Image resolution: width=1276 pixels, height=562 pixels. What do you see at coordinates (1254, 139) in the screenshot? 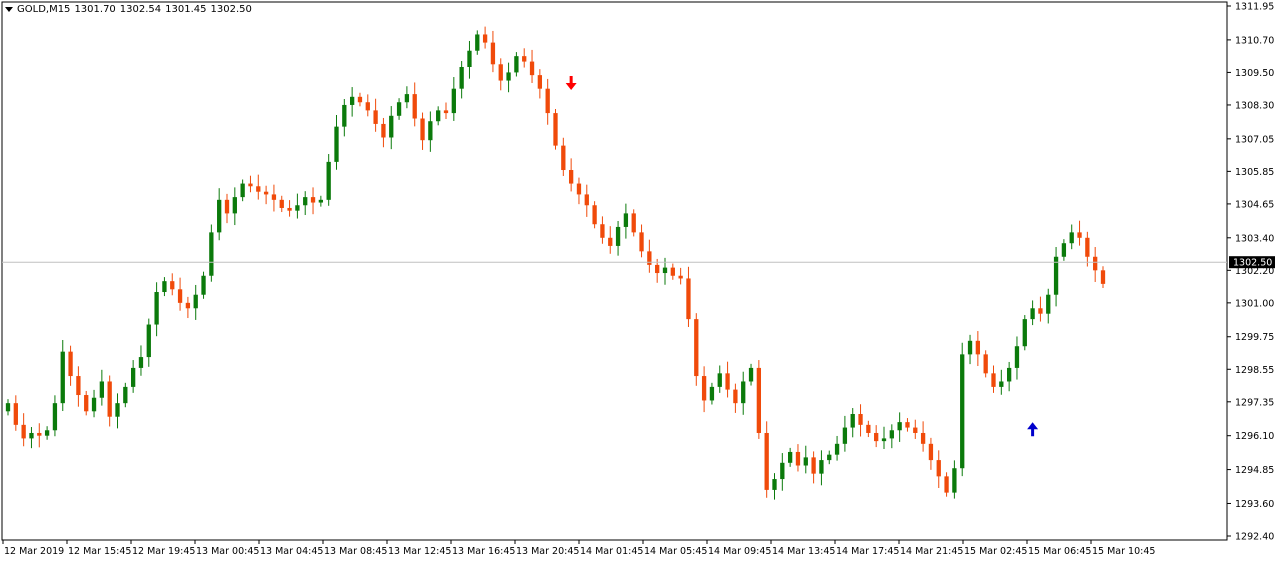
I see `price-axis-label: 1307.05` at bounding box center [1254, 139].